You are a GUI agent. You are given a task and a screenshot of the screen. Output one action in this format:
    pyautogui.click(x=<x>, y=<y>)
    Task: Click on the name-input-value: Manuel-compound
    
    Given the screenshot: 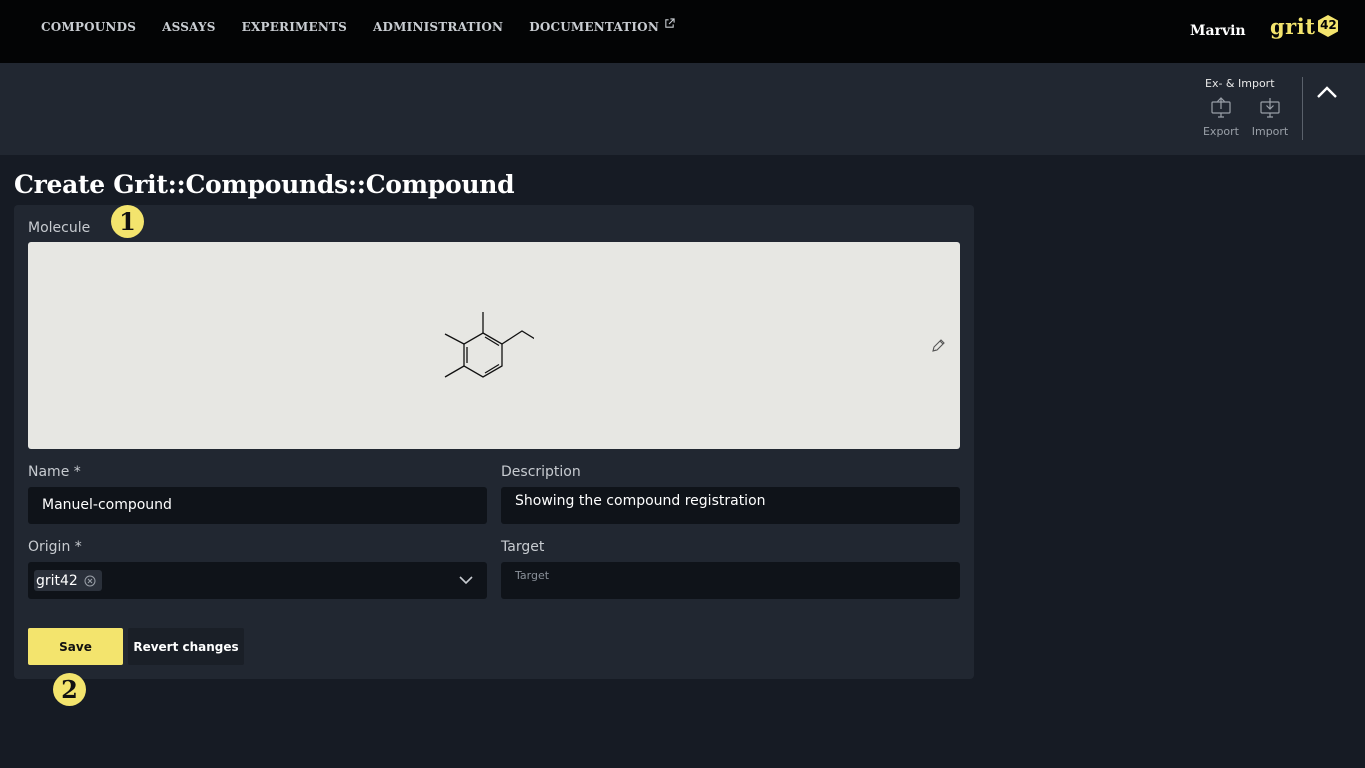 What is the action you would take?
    pyautogui.click(x=107, y=505)
    